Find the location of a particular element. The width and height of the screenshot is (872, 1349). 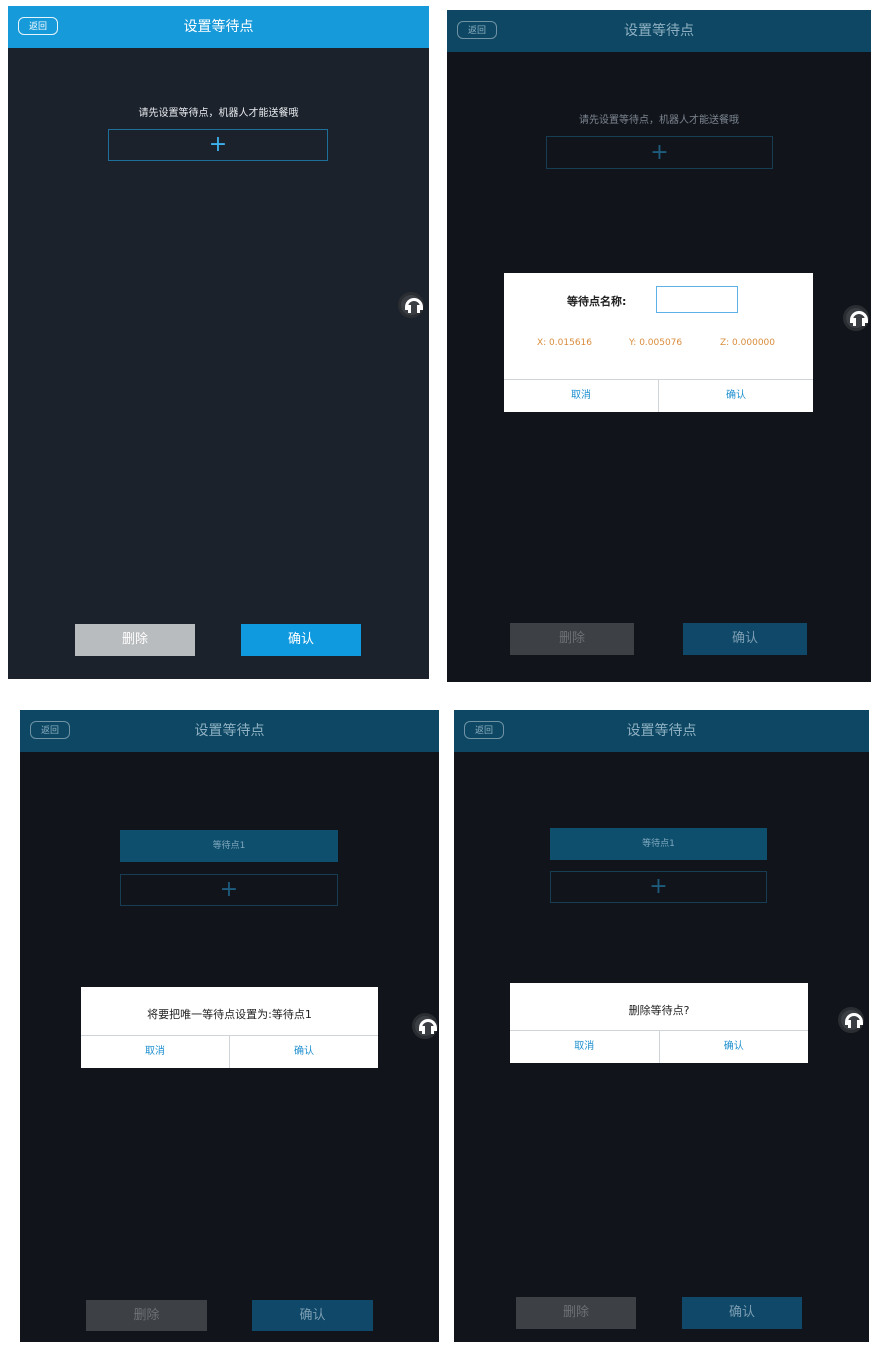

confirm-waiting-point-dialog: 将要把唯一等待点设置为:等待点1 取消 确认 is located at coordinates (229, 1027).